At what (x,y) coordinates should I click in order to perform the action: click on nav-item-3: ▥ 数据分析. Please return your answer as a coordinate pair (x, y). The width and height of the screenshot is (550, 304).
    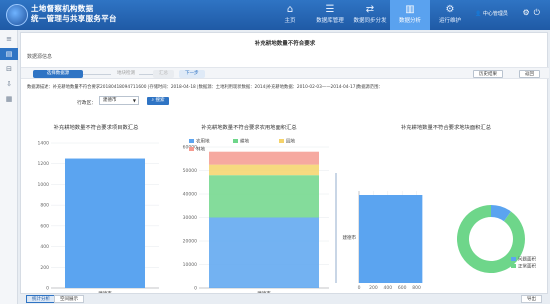
    Looking at the image, I should click on (410, 15).